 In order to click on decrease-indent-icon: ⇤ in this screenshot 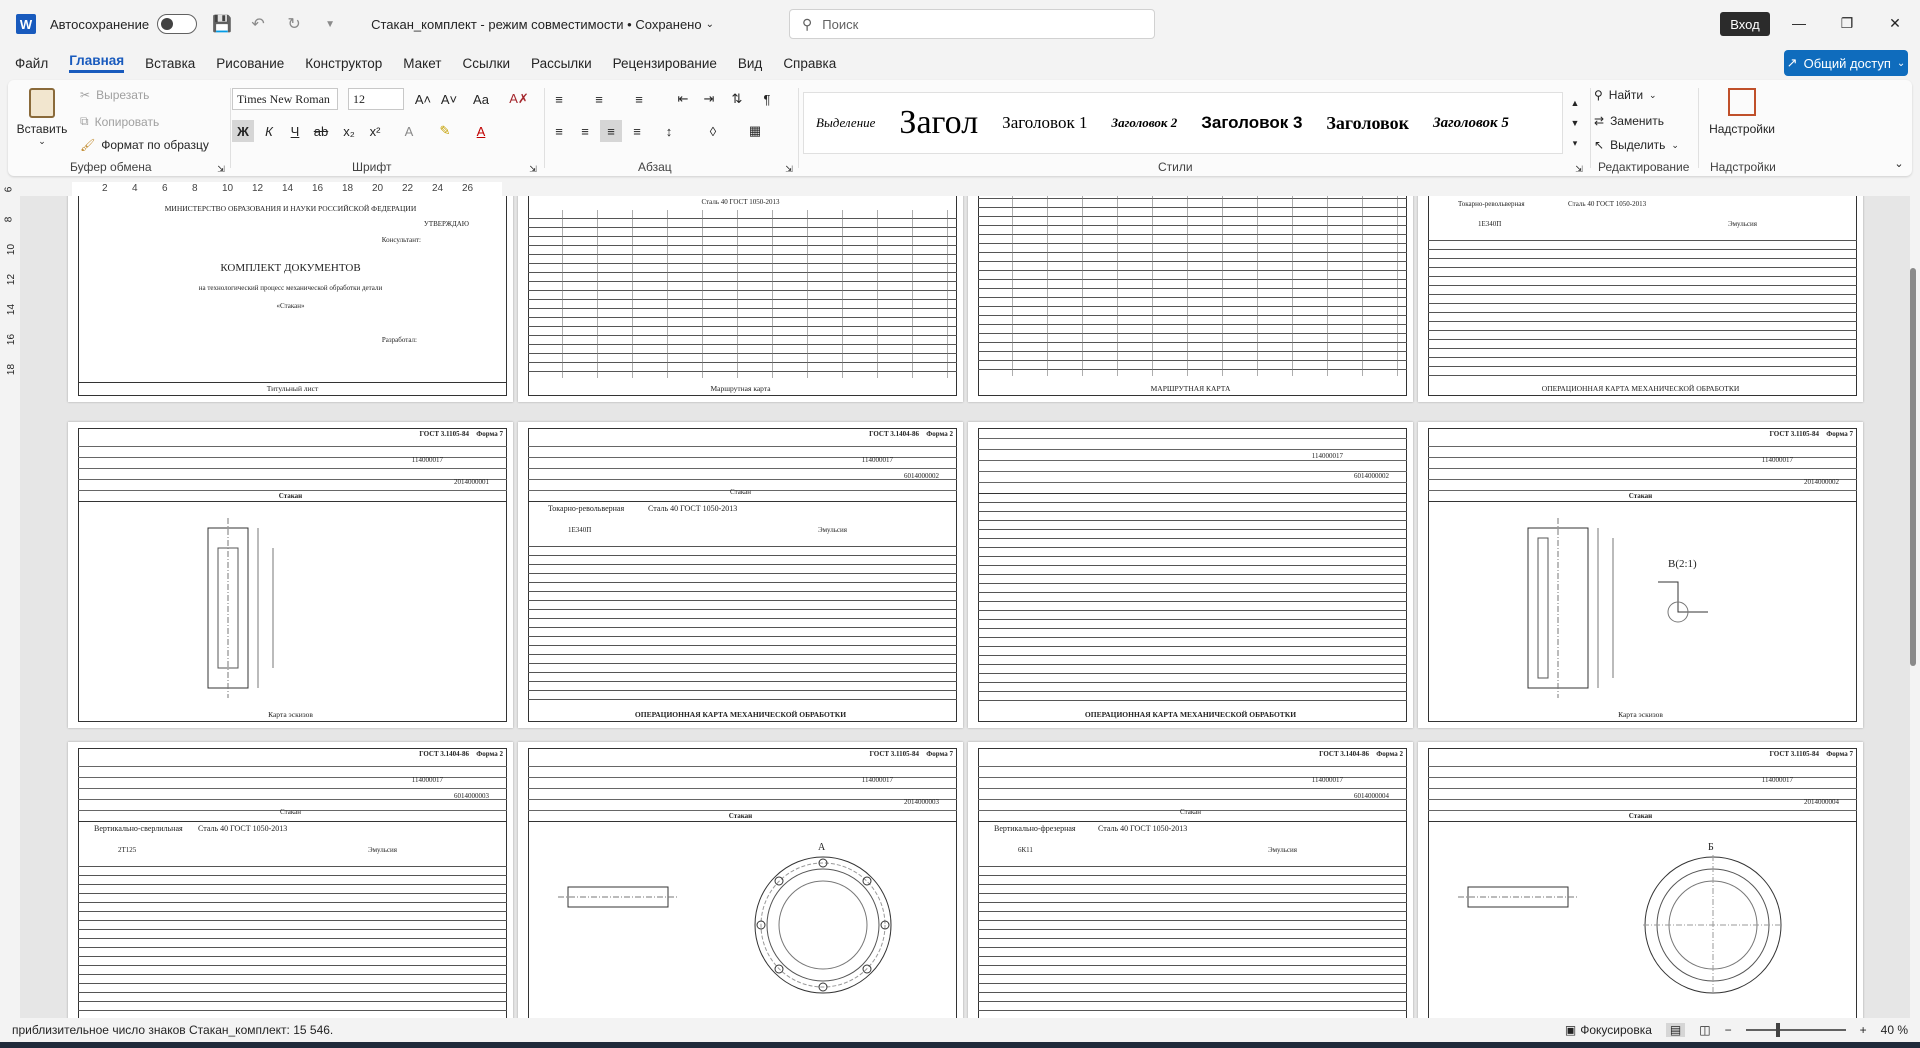, I will do `click(683, 99)`.